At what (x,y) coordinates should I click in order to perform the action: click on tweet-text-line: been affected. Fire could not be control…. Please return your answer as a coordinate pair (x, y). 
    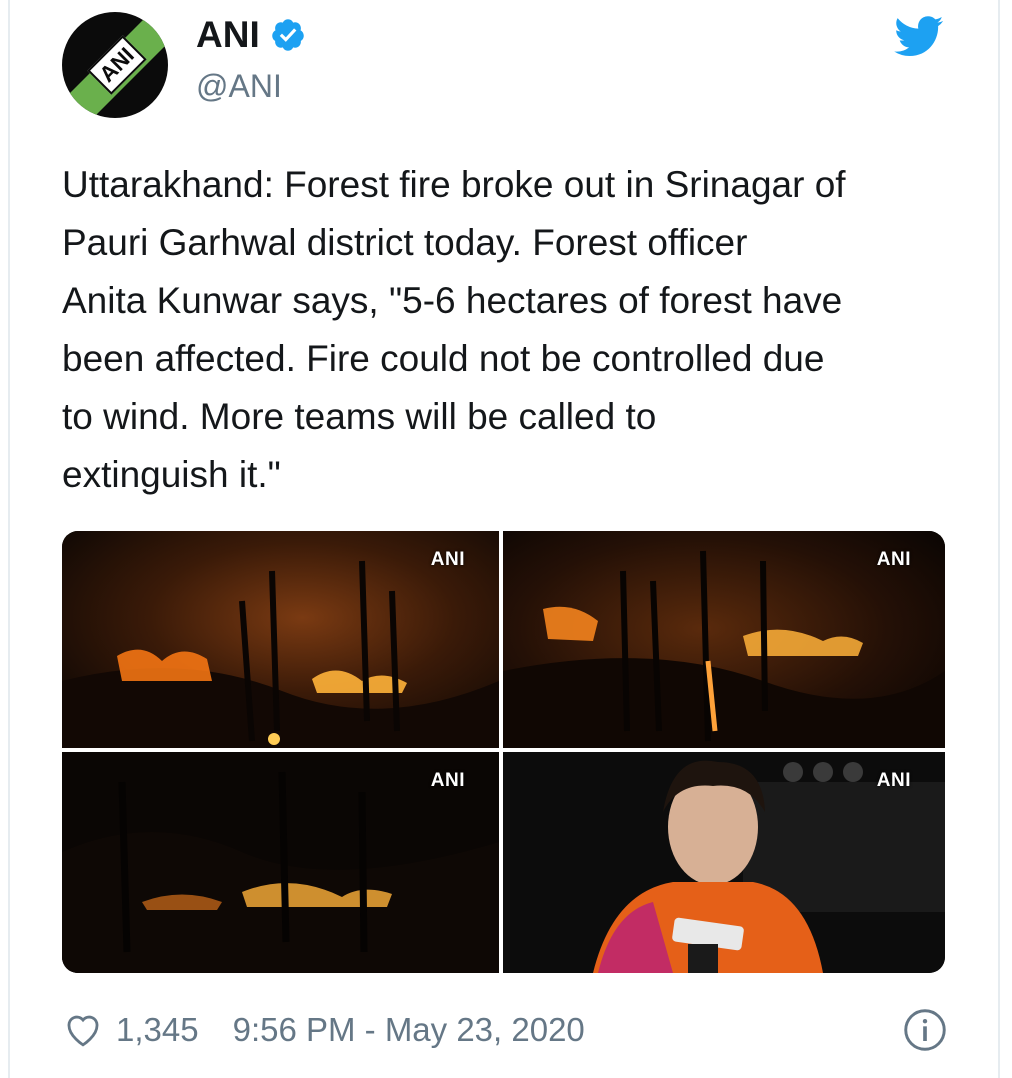
    Looking at the image, I should click on (443, 358).